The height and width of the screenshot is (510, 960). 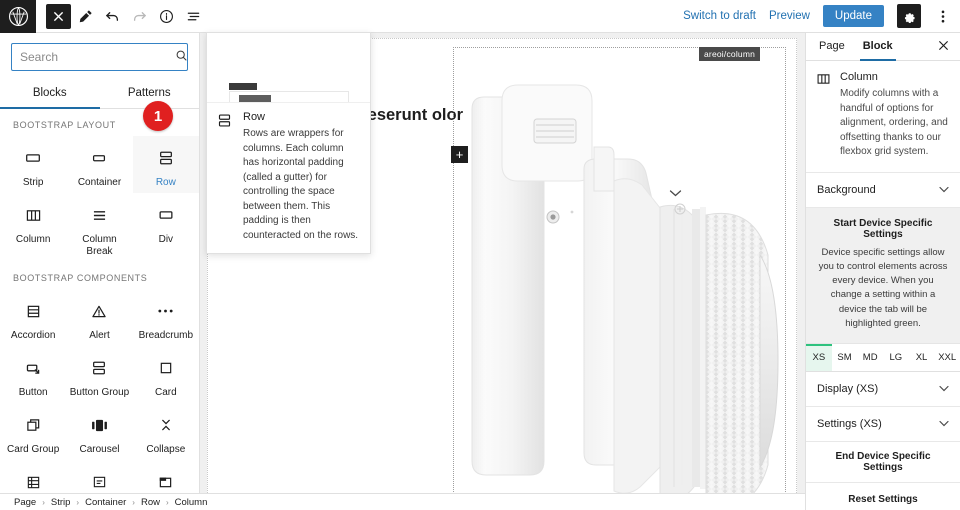 I want to click on wordpress-logo-icon, so click(x=18, y=16).